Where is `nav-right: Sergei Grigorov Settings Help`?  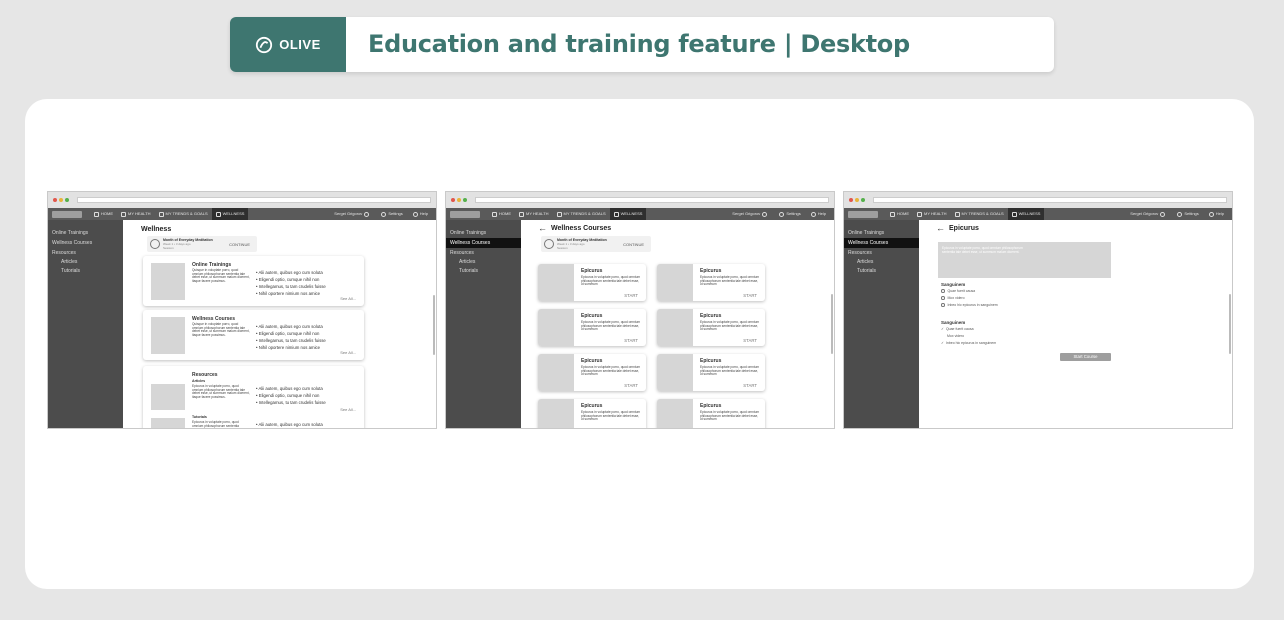 nav-right: Sergei Grigorov Settings Help is located at coordinates (779, 214).